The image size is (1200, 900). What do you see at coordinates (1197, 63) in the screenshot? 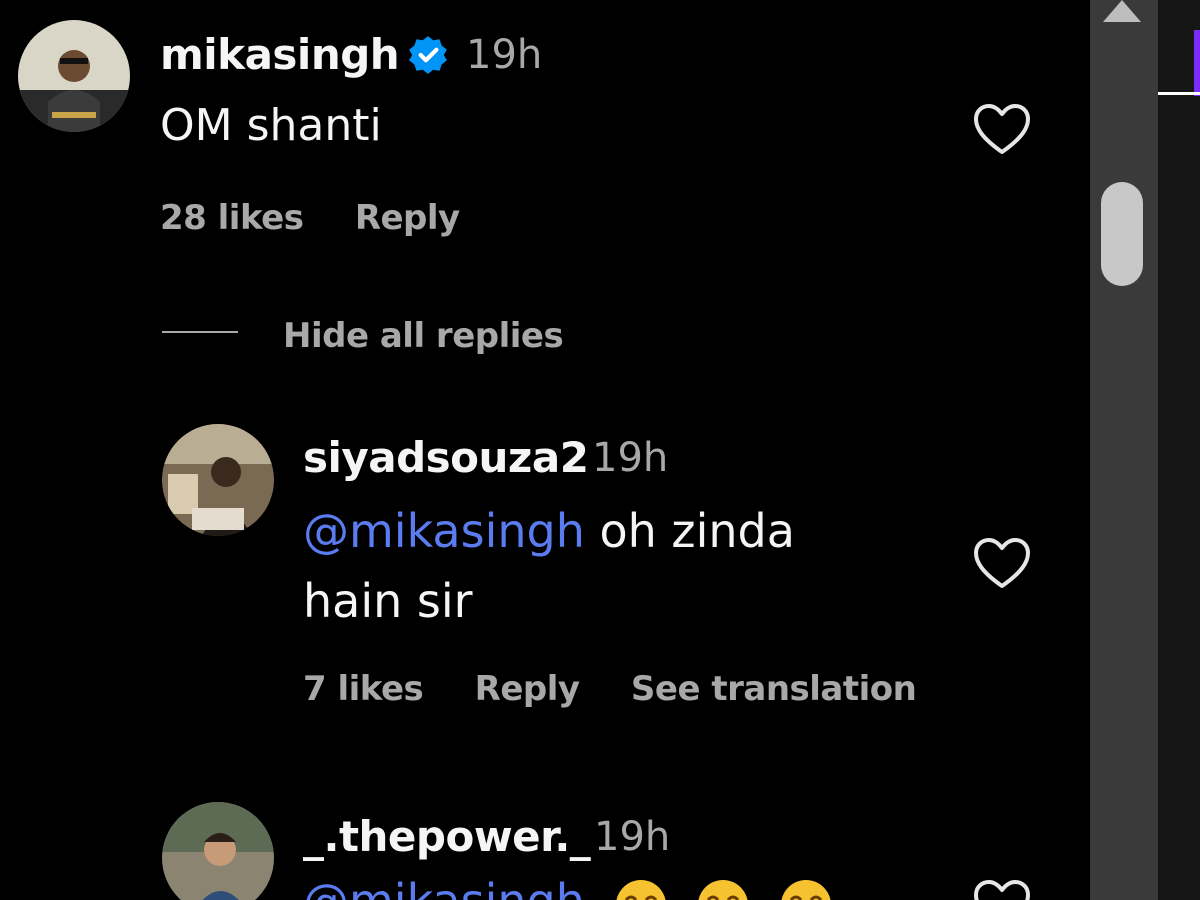
I see `accent-bar` at bounding box center [1197, 63].